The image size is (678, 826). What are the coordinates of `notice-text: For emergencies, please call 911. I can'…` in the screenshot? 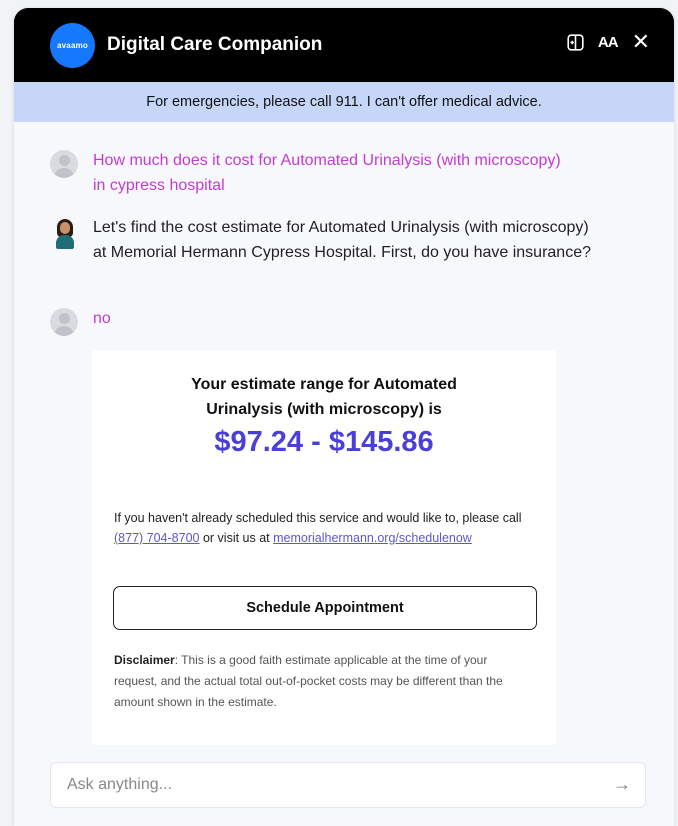 It's located at (344, 102).